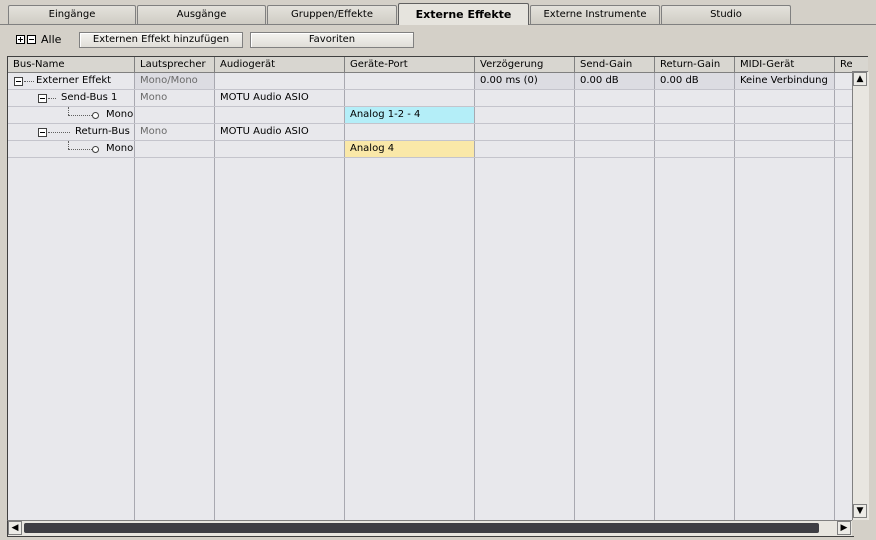 This screenshot has width=876, height=540. I want to click on col-delay: Verzögerung, so click(525, 64).